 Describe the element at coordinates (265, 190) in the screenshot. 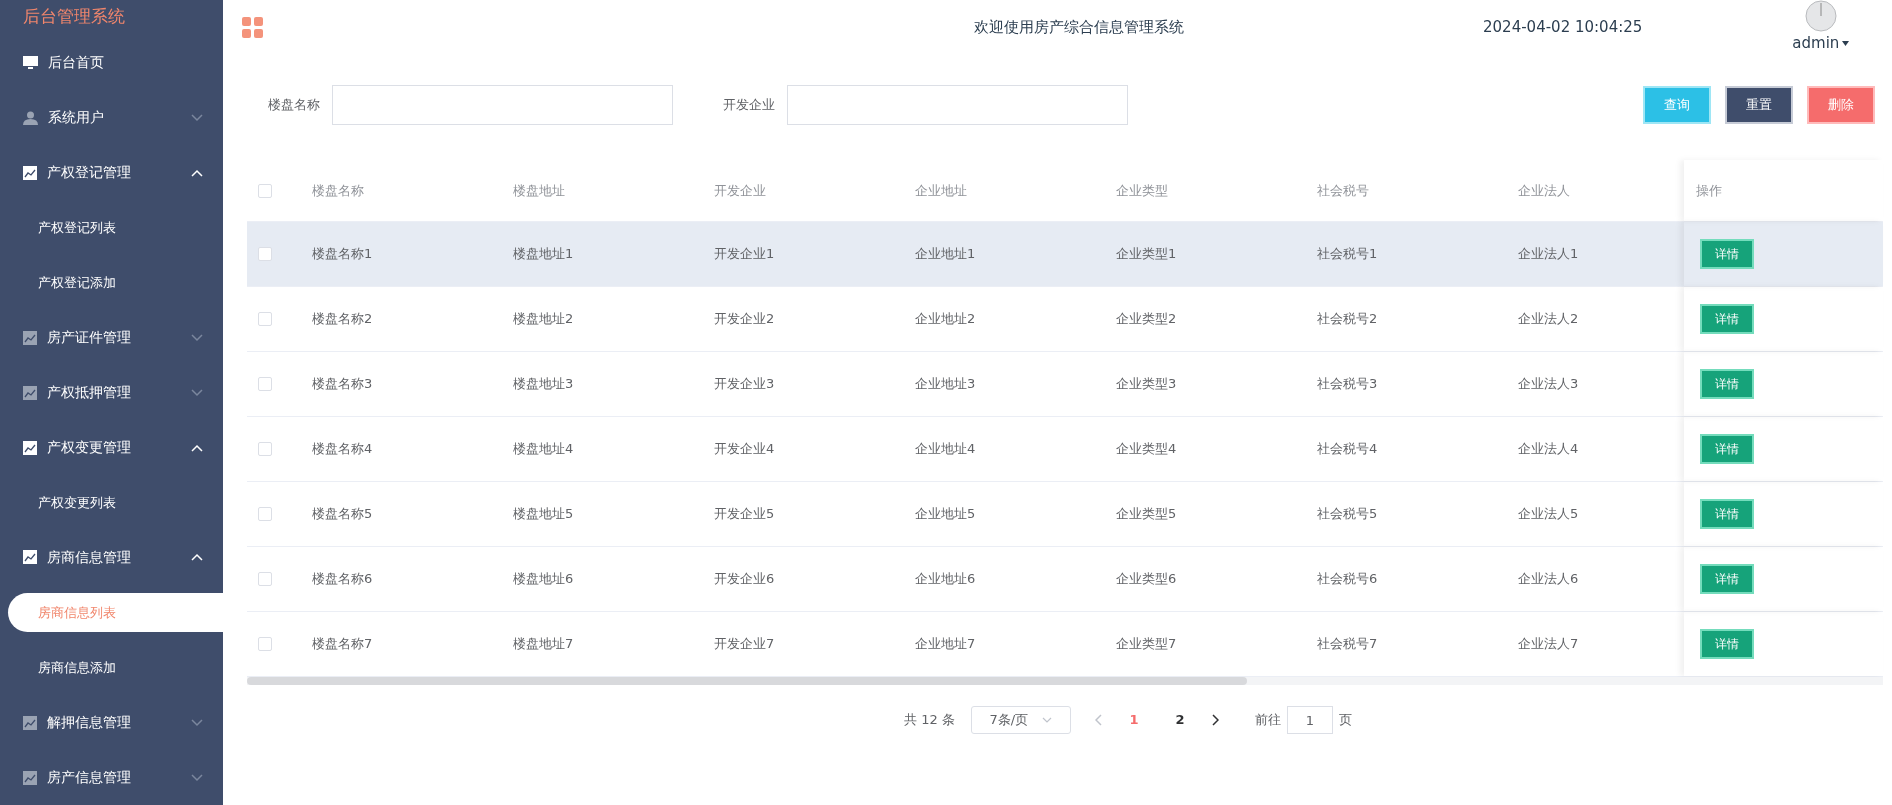

I see `select-all-checkbox` at that location.